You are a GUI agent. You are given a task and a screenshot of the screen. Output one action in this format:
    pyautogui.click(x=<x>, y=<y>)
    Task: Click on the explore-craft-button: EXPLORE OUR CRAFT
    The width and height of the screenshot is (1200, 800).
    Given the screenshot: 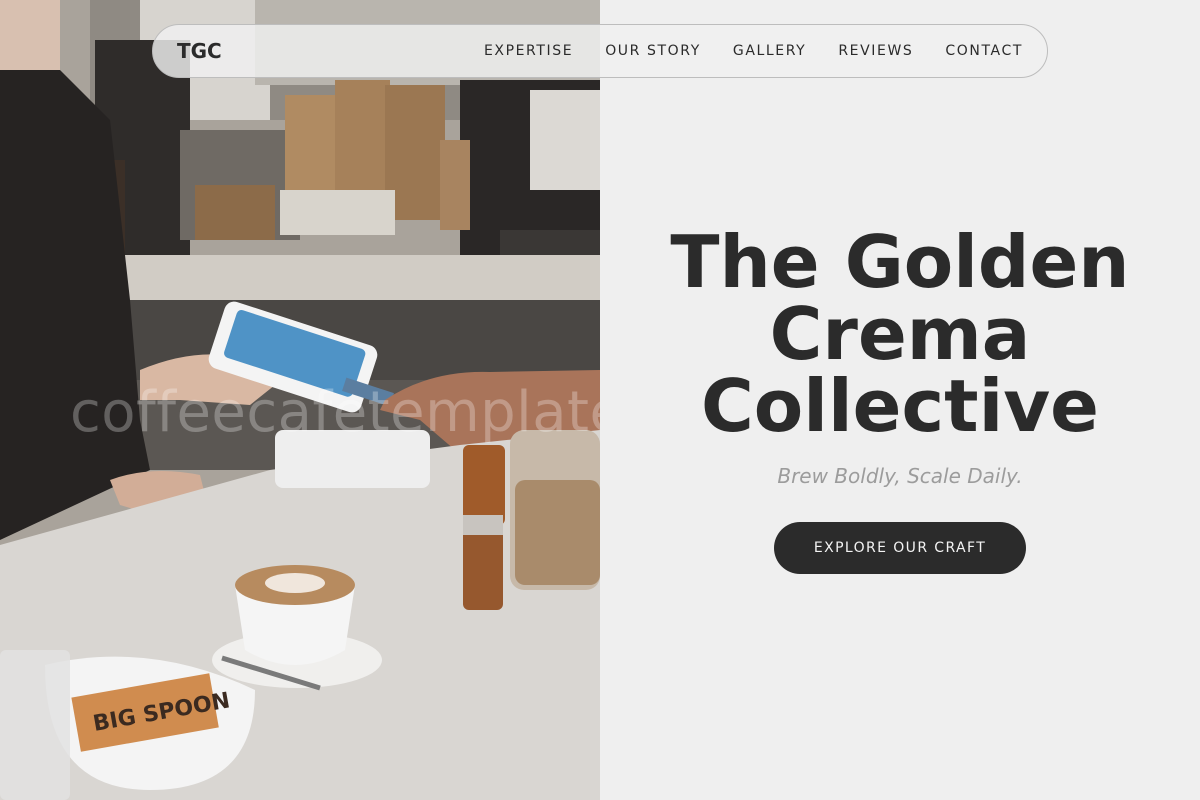 What is the action you would take?
    pyautogui.click(x=900, y=548)
    